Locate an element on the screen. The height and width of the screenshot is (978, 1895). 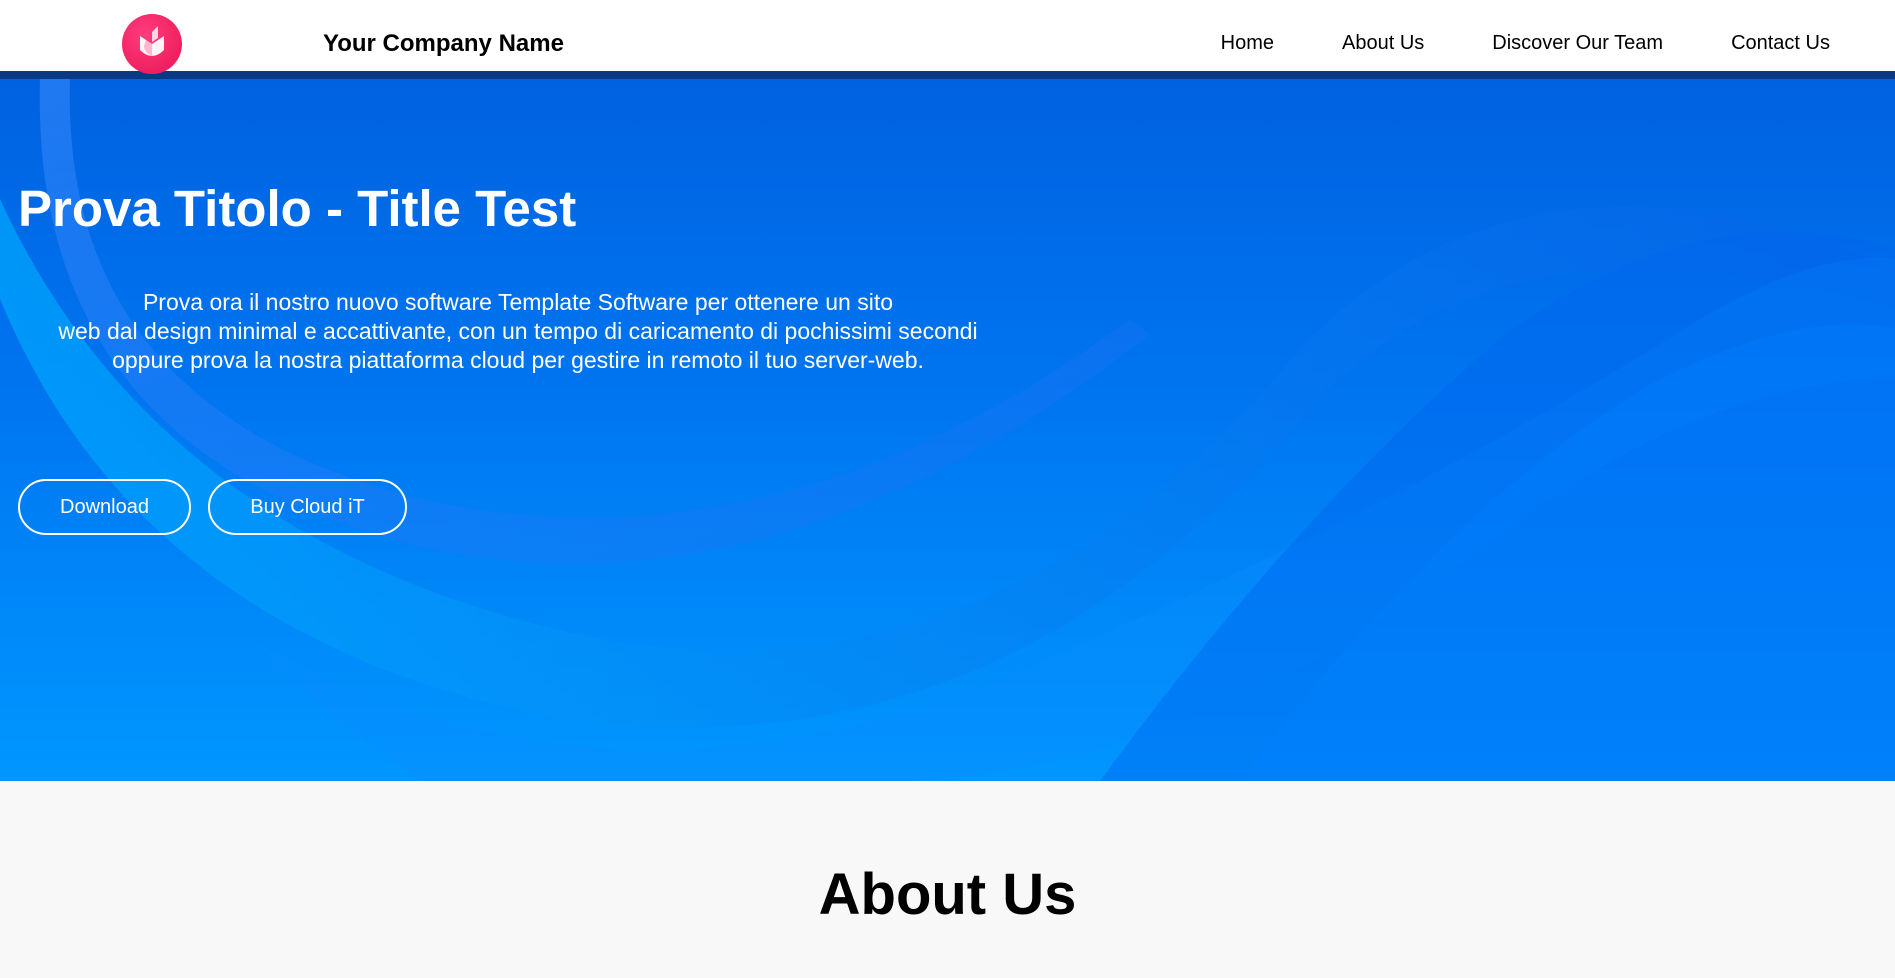
company-name: Your Company Name is located at coordinates (443, 44).